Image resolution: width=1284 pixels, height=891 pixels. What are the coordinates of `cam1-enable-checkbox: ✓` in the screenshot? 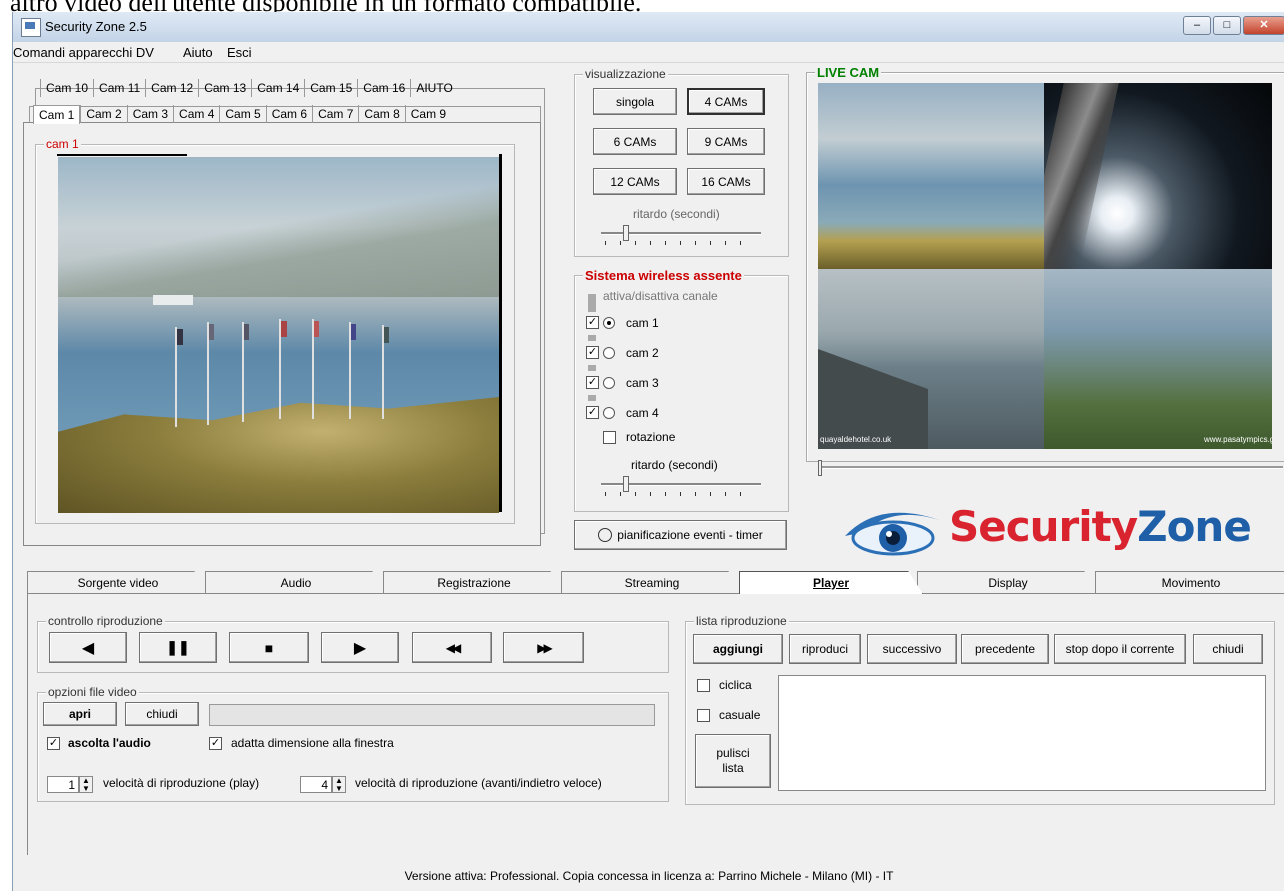 It's located at (592, 322).